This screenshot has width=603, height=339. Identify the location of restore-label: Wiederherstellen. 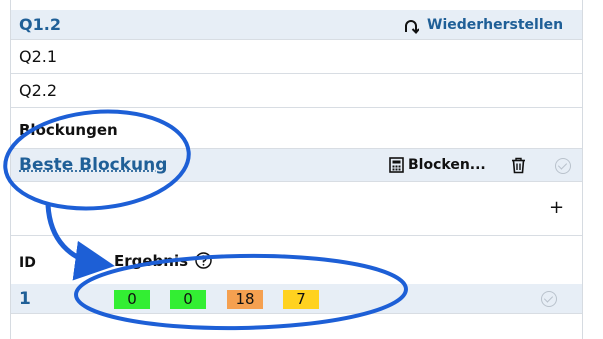
(495, 25).